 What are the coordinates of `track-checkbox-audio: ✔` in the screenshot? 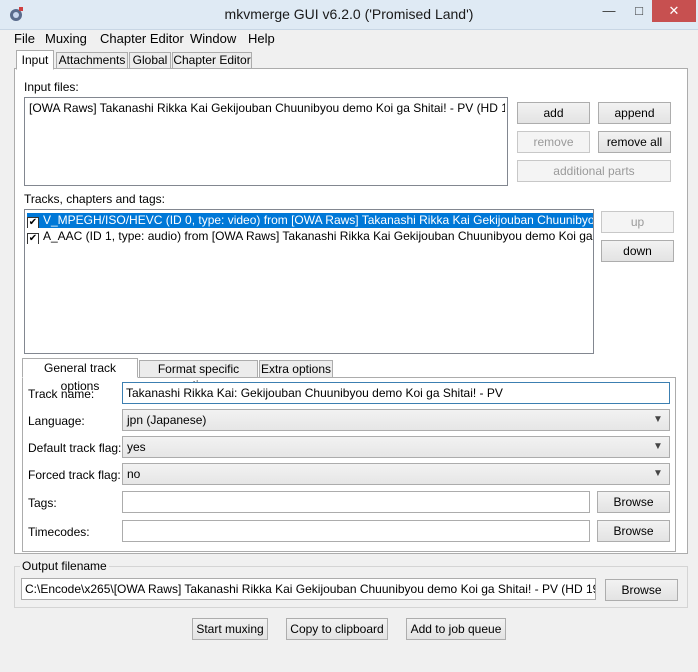 It's located at (33, 238).